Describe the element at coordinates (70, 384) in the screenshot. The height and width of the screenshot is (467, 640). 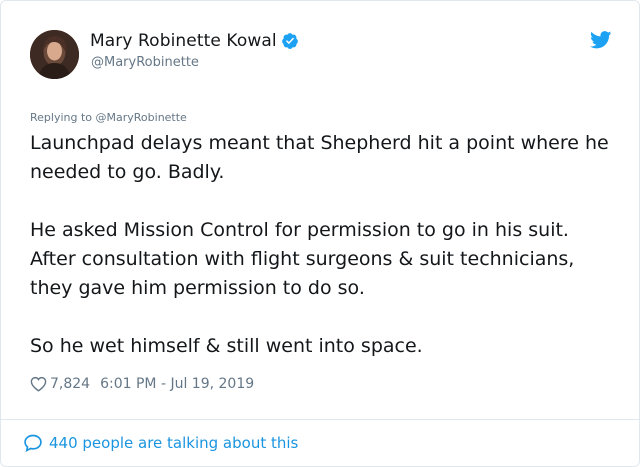
I see `like-count: 7,824` at that location.